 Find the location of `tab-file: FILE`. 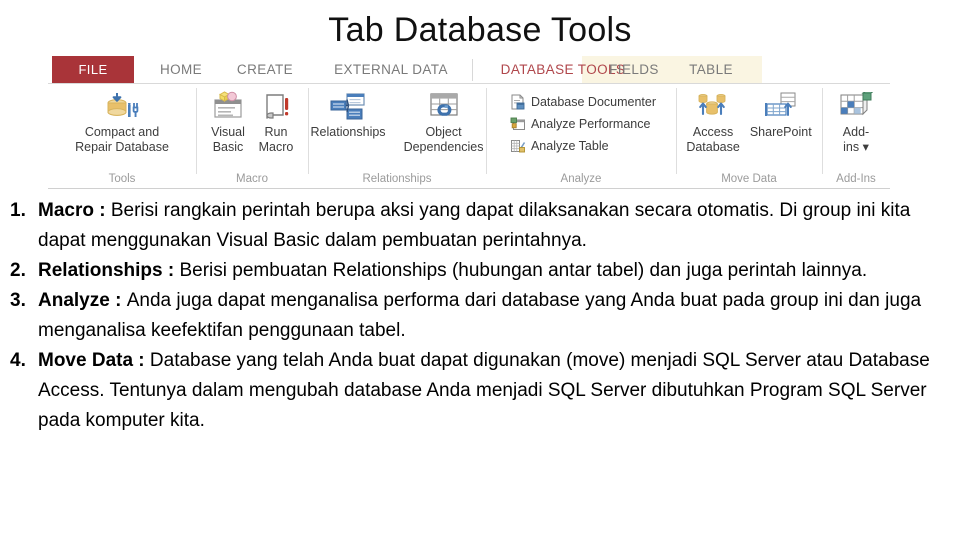

tab-file: FILE is located at coordinates (93, 70).